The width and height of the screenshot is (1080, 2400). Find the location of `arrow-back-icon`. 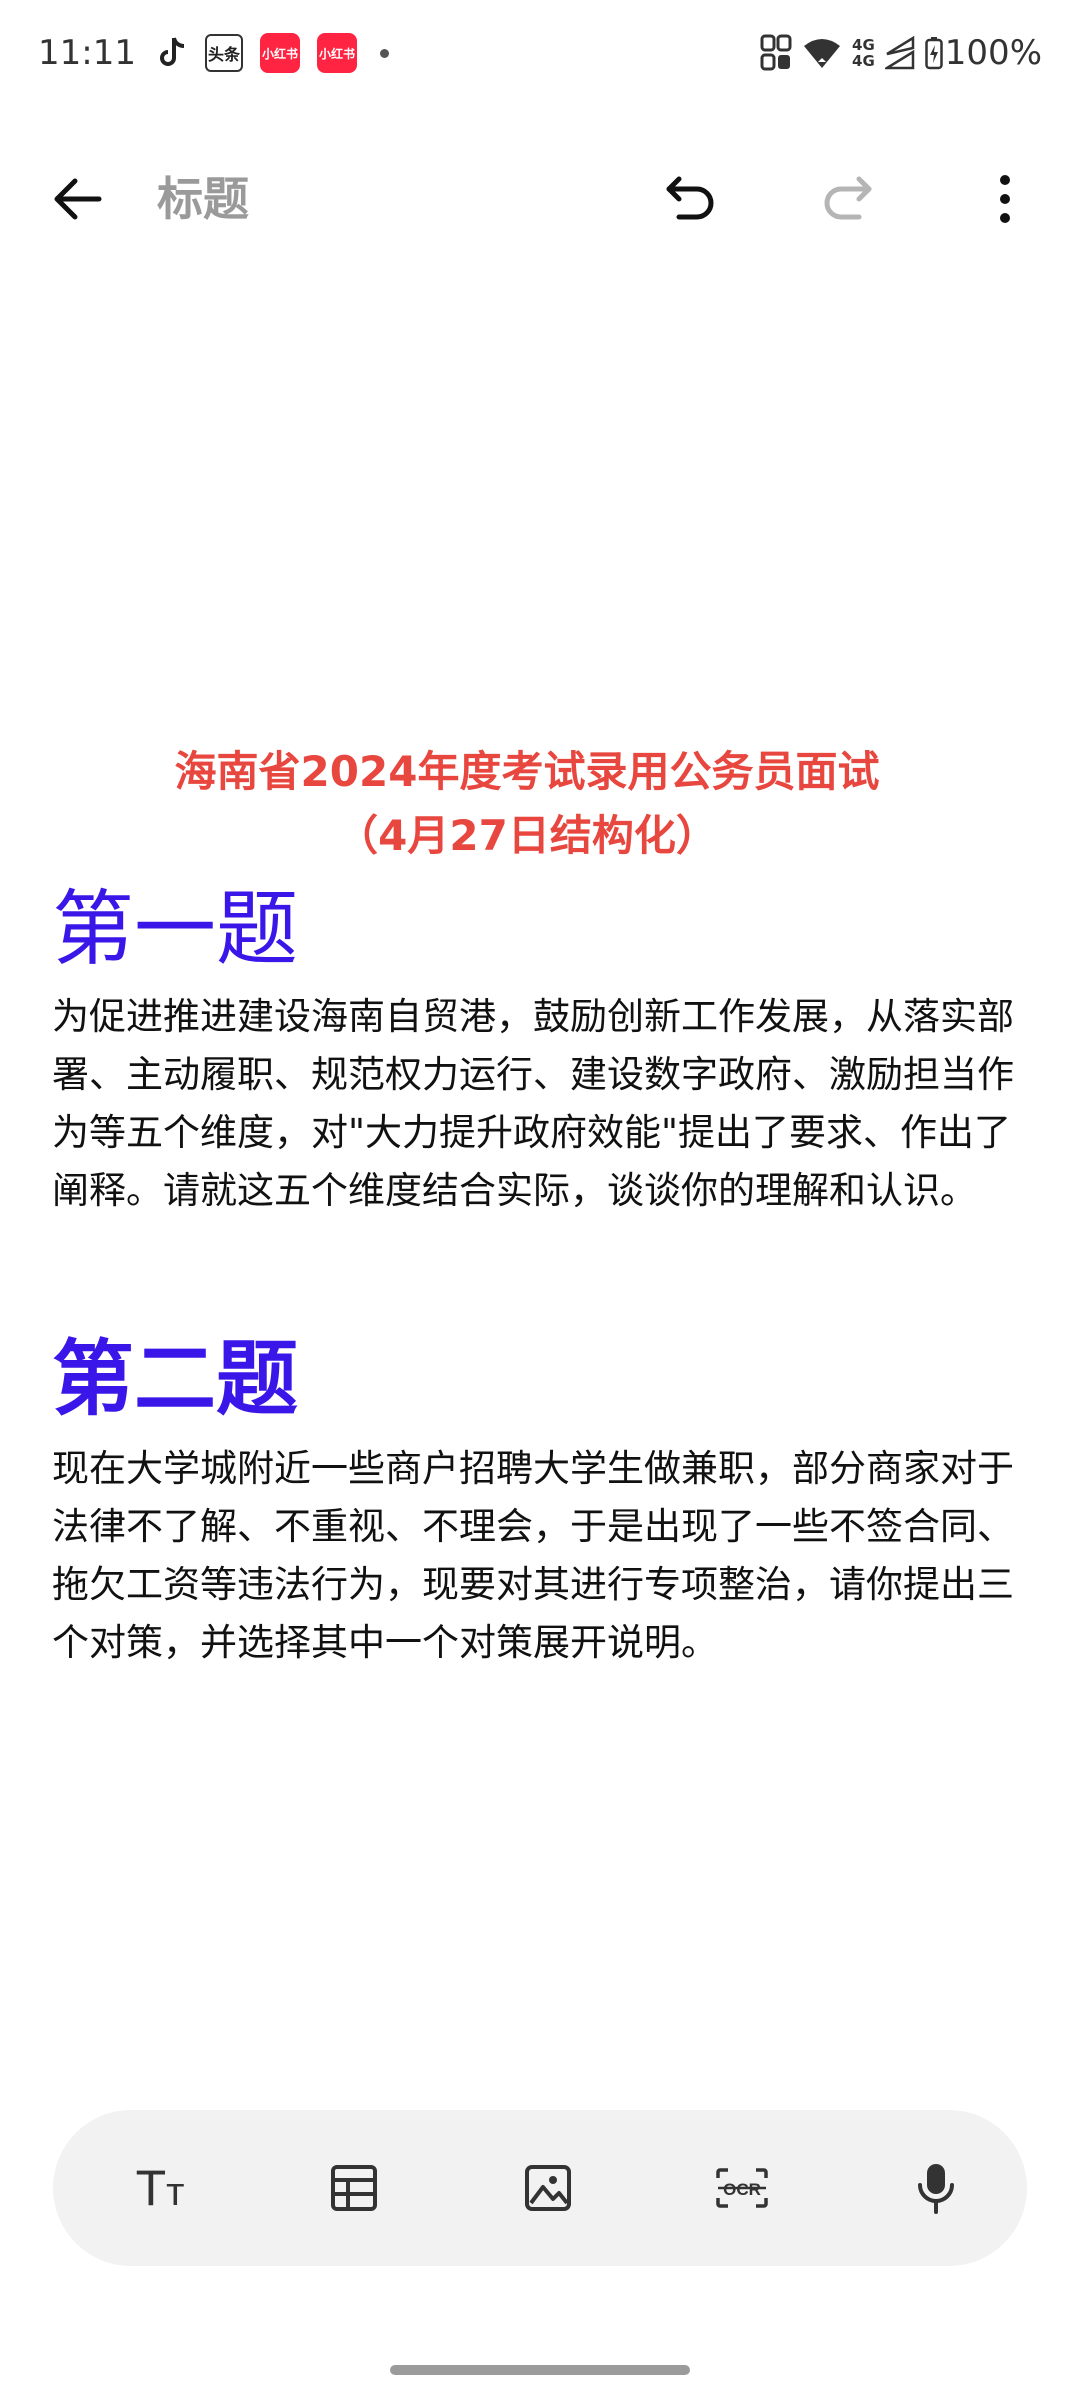

arrow-back-icon is located at coordinates (78, 199).